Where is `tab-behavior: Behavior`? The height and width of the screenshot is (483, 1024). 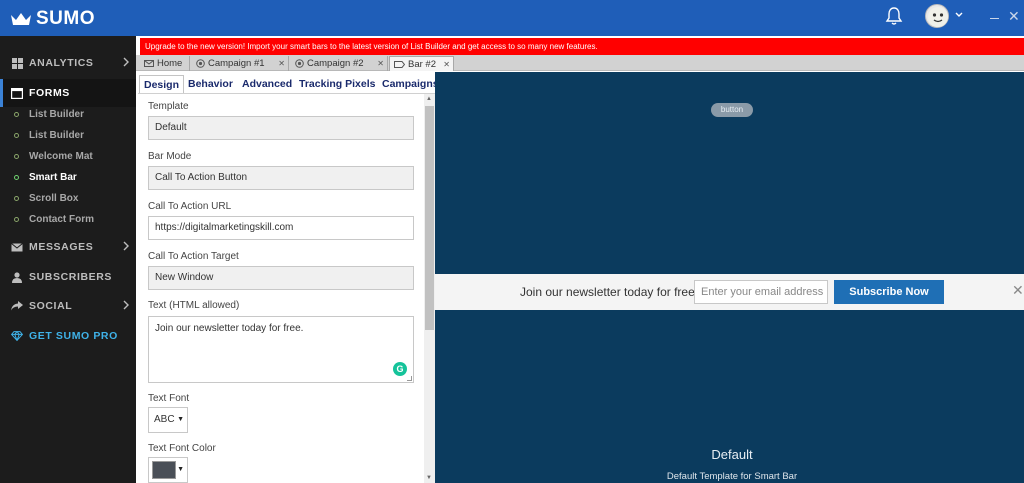
tab-behavior: Behavior is located at coordinates (210, 84).